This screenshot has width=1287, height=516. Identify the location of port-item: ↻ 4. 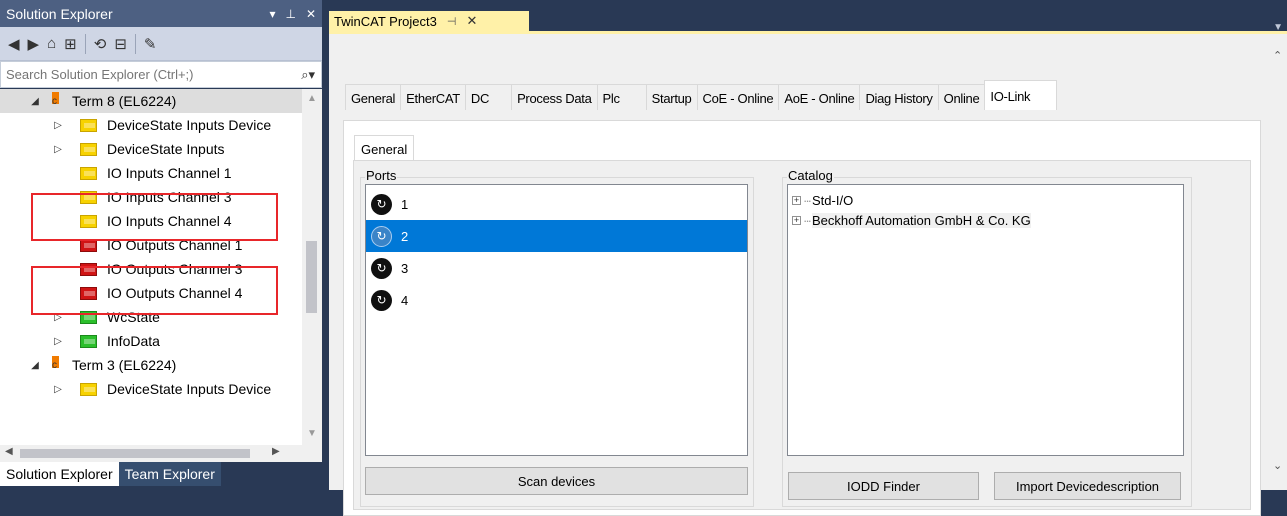
(556, 300).